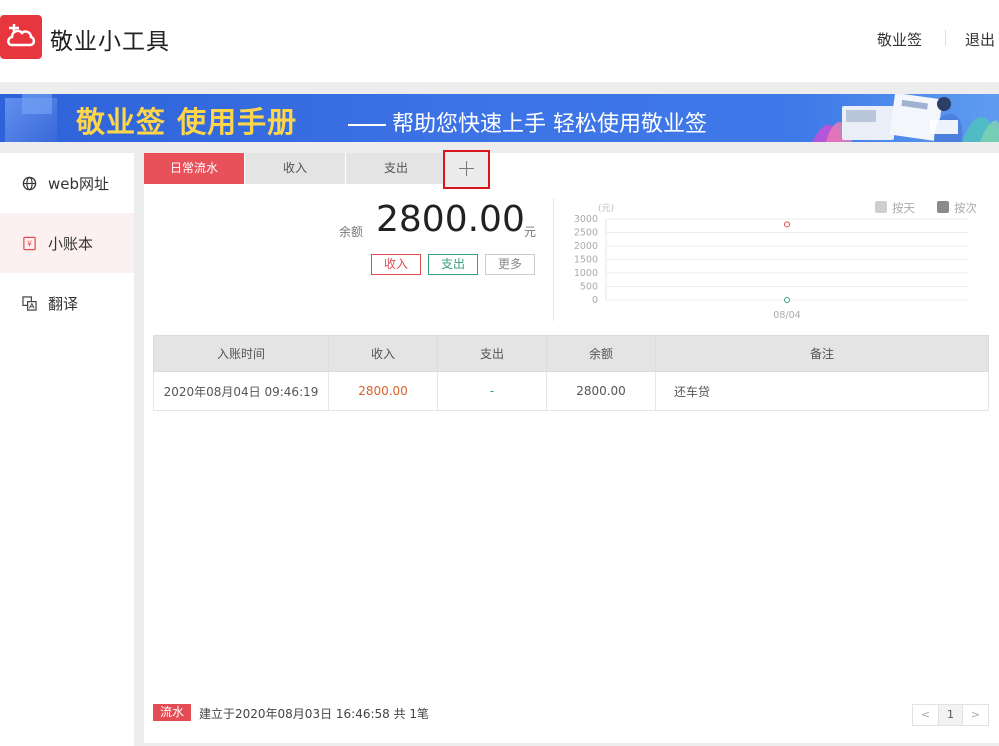 The width and height of the screenshot is (999, 746). I want to click on next-page-button: >, so click(975, 715).